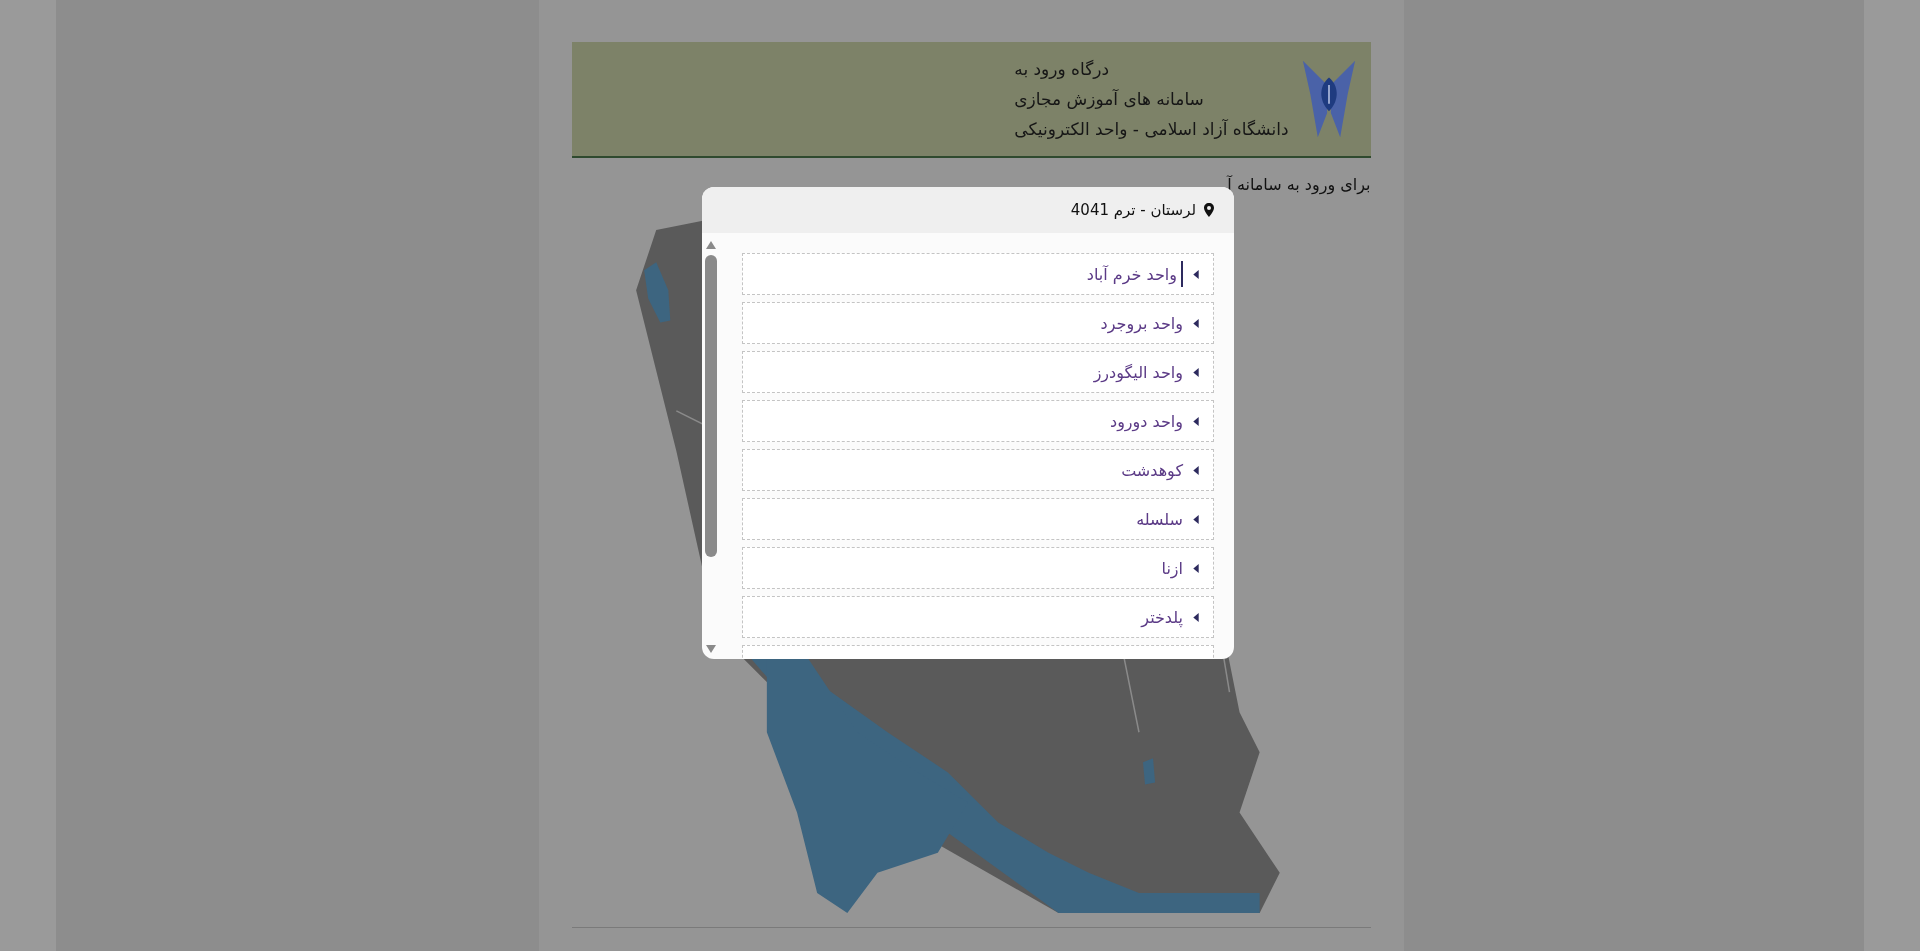 Image resolution: width=1920 pixels, height=951 pixels. Describe the element at coordinates (1299, 184) in the screenshot. I see `intro-text: برای ورود به سامانه آ` at that location.